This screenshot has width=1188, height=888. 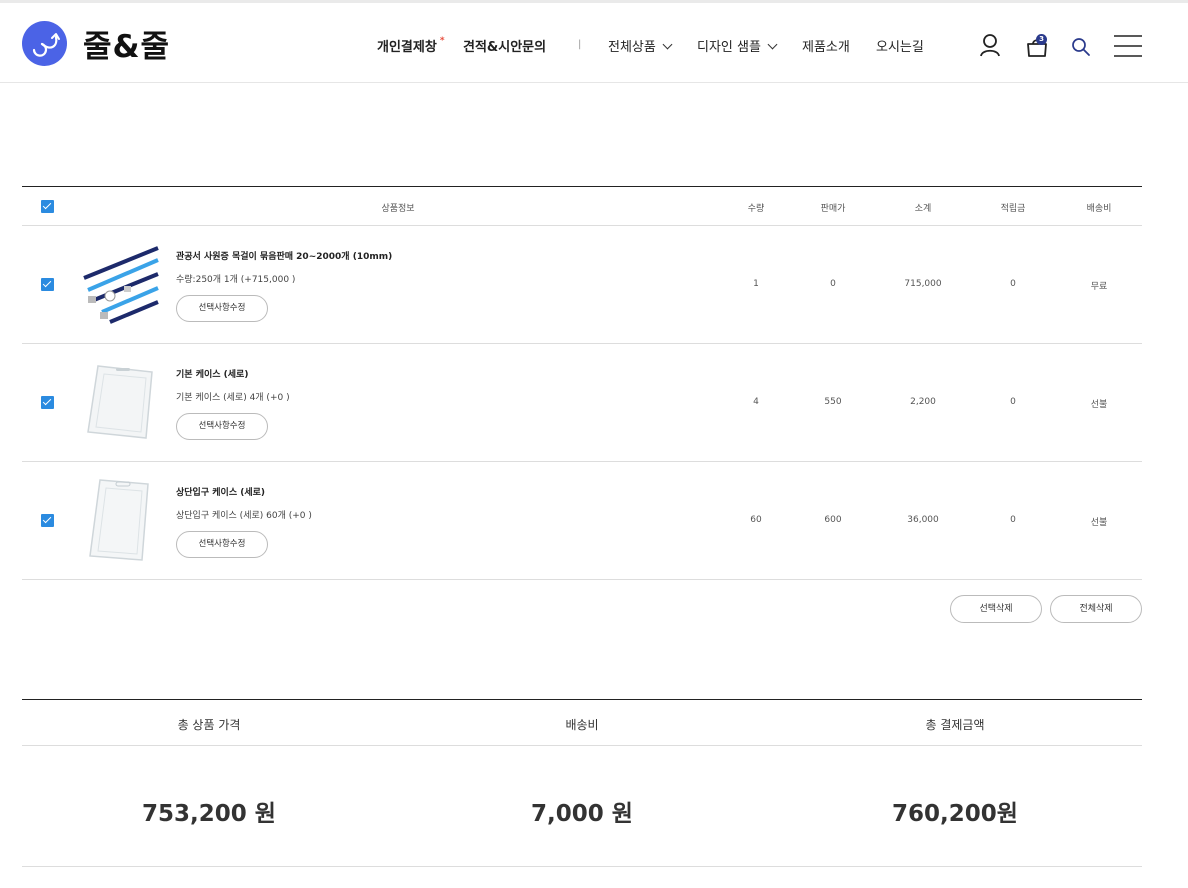 I want to click on product-option: 수량:250개 1개 (+715,000 ), so click(x=236, y=280).